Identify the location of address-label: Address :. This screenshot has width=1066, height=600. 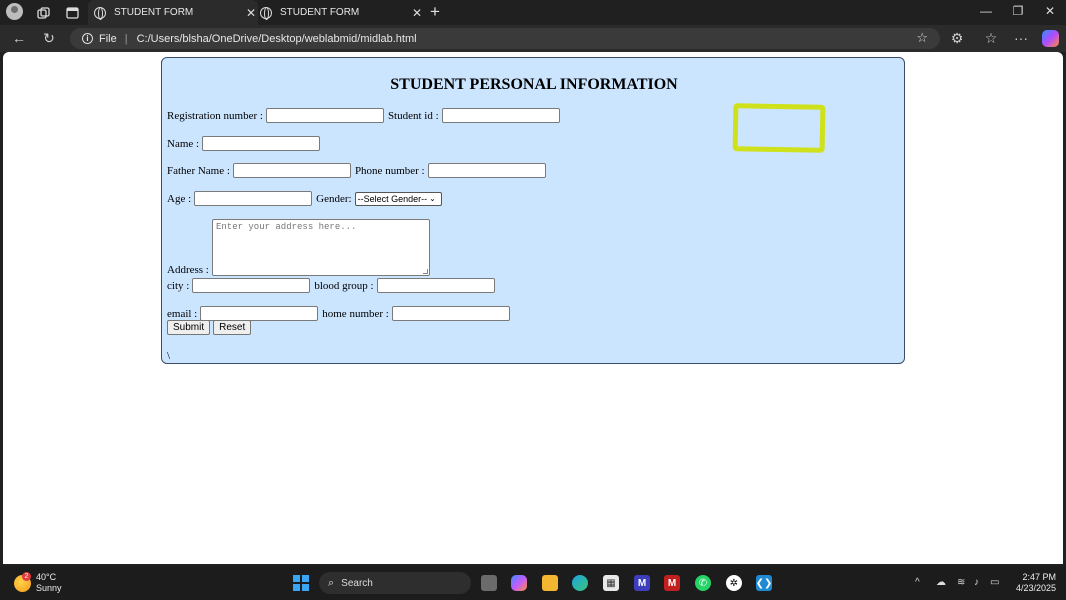
(188, 270).